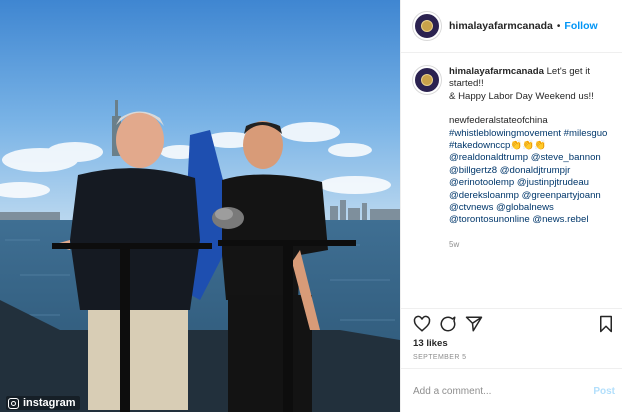 The image size is (634, 413). Describe the element at coordinates (440, 357) in the screenshot. I see `post-date: SEPTEMBER 5` at that location.